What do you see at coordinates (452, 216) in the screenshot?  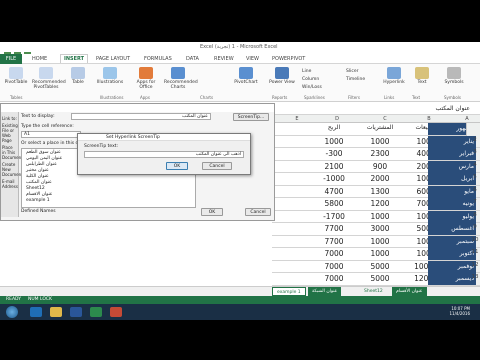 I see `cell-month: يوليو` at bounding box center [452, 216].